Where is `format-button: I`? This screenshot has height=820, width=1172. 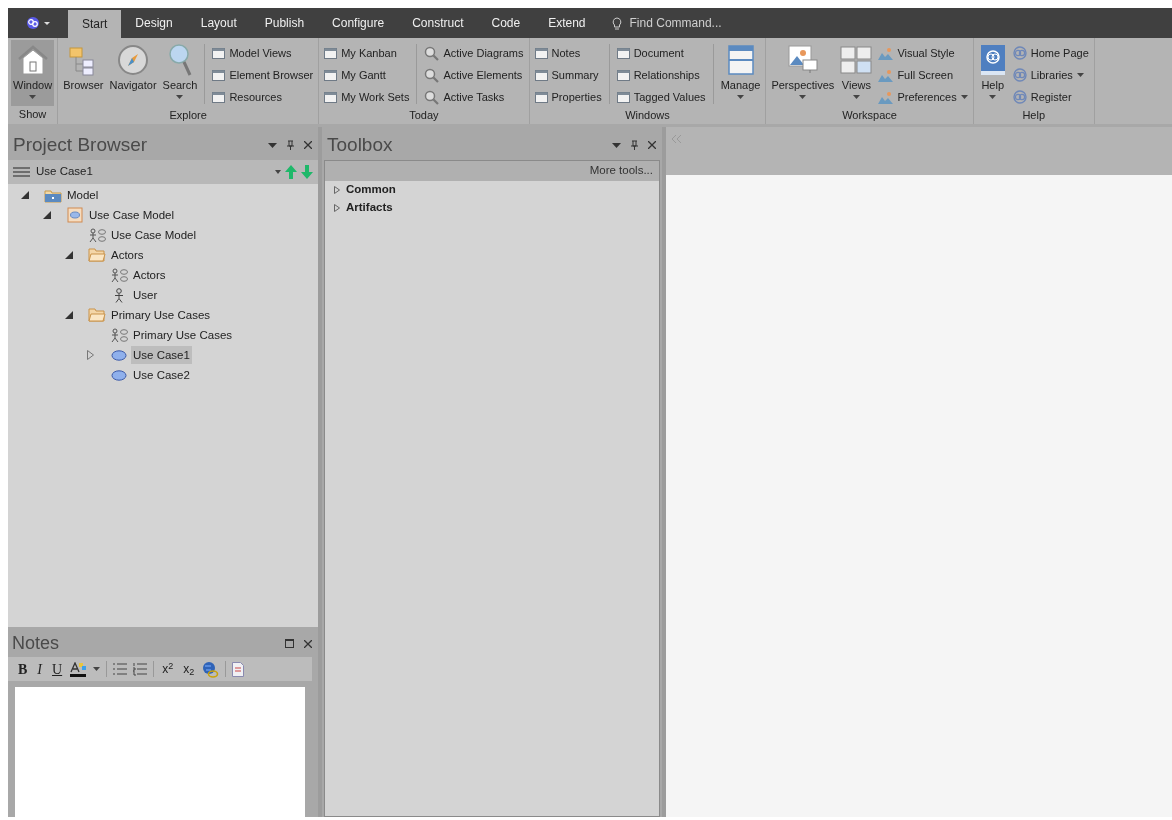
format-button: I is located at coordinates (39, 669).